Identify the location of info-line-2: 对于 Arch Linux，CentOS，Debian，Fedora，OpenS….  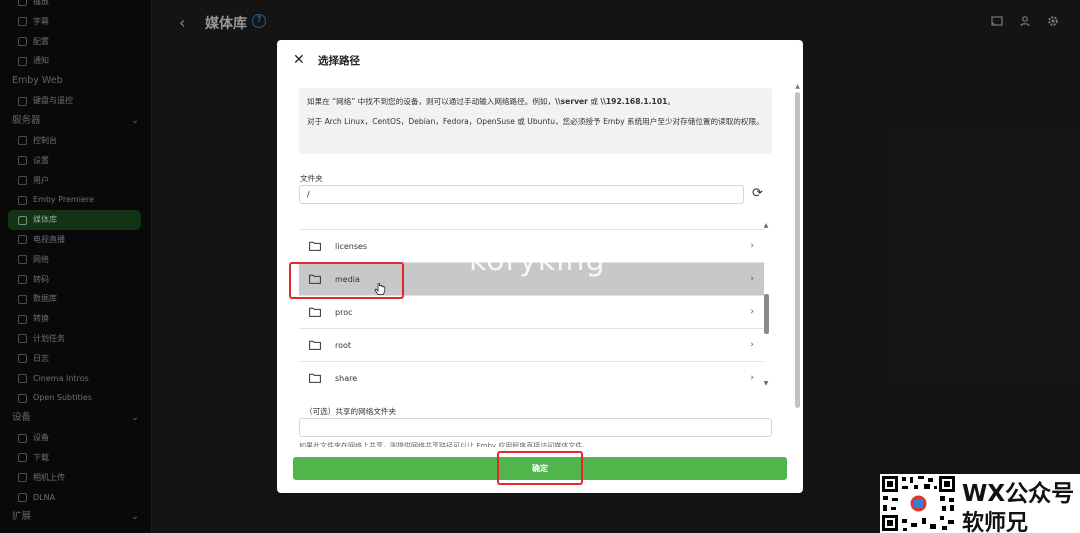
(535, 121).